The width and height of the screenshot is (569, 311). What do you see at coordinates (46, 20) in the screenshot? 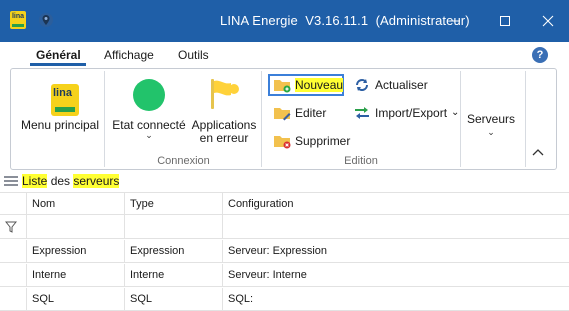
I see `pin-icon` at bounding box center [46, 20].